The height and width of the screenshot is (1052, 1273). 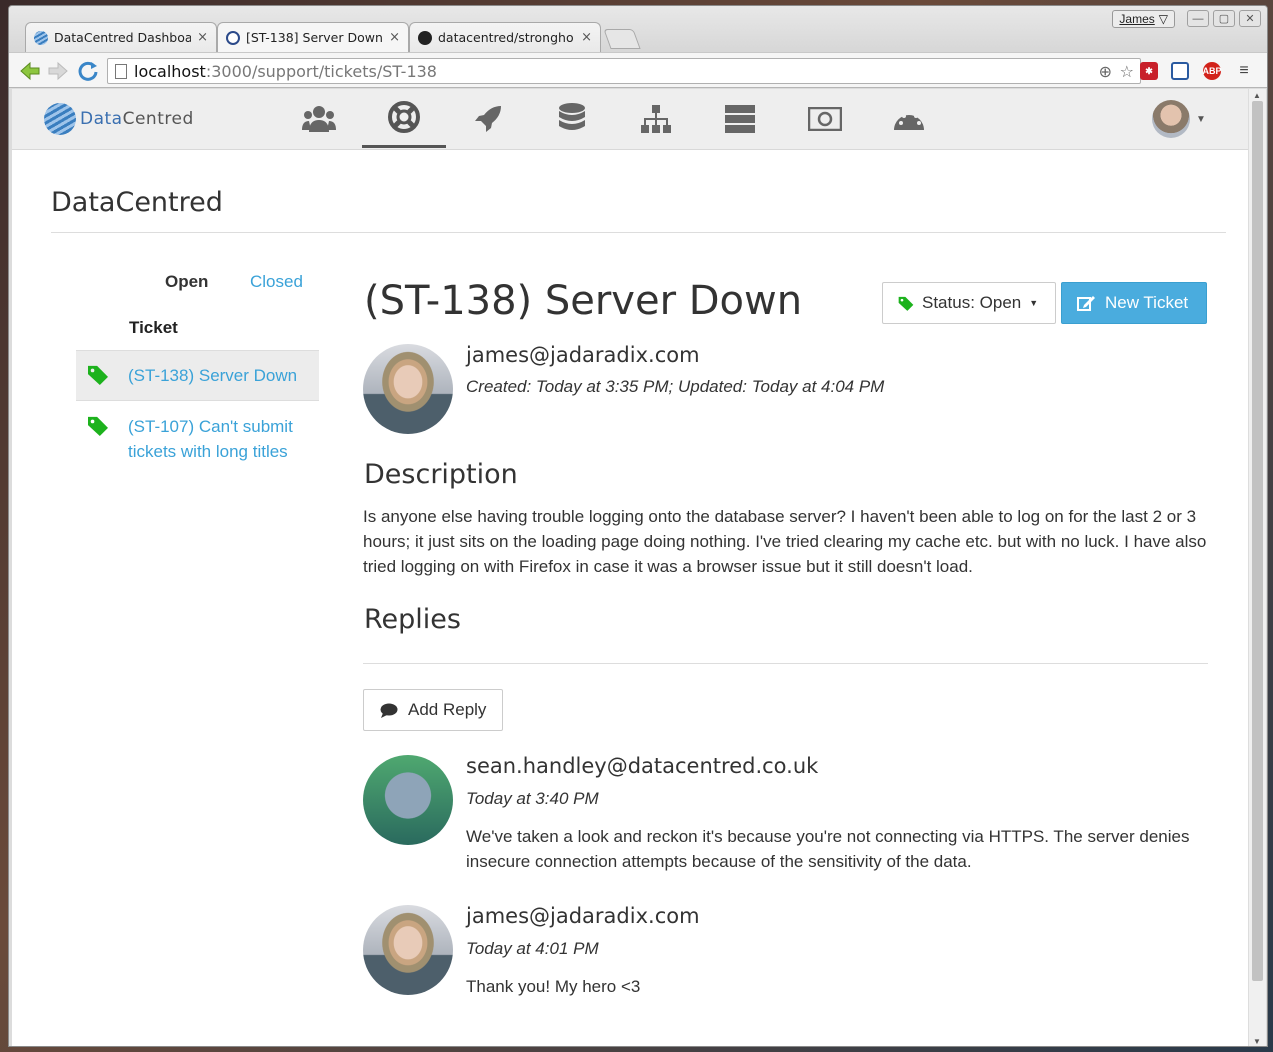 I want to click on rocket-icon, so click(x=488, y=118).